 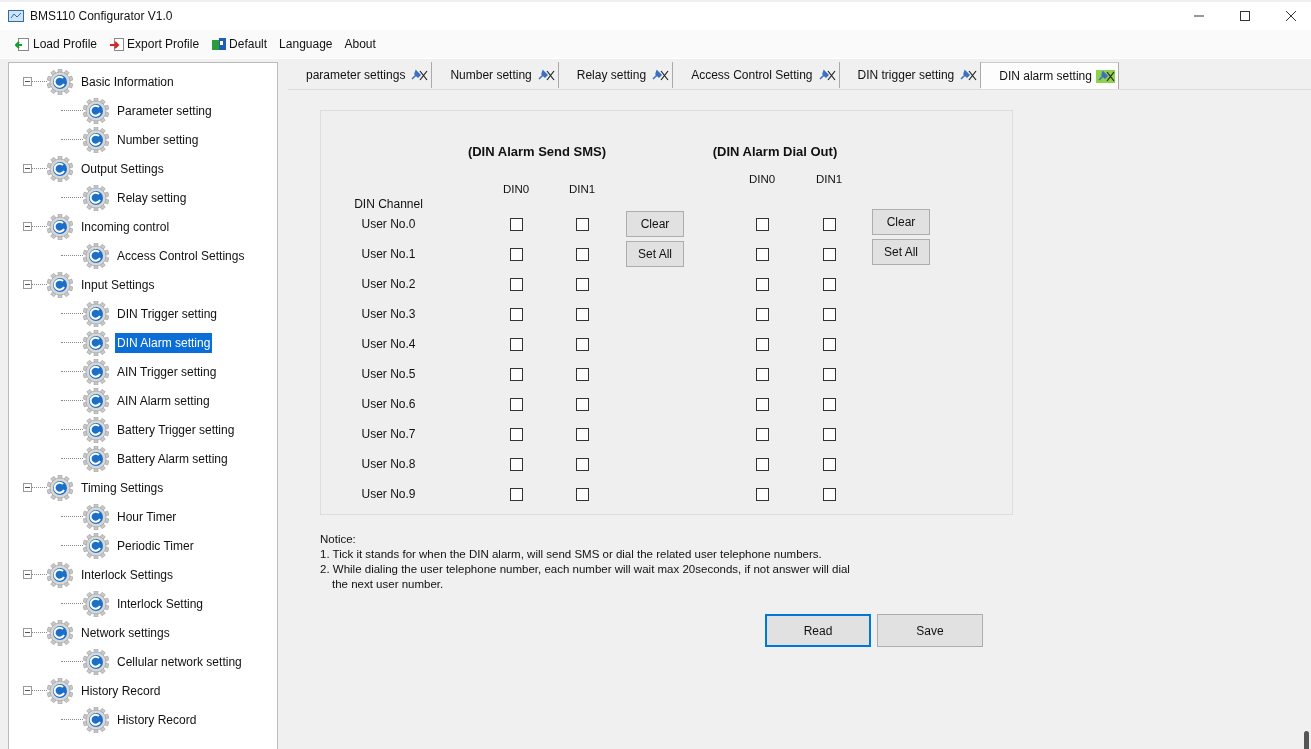 What do you see at coordinates (164, 110) in the screenshot?
I see `tree-item: Parameter setting` at bounding box center [164, 110].